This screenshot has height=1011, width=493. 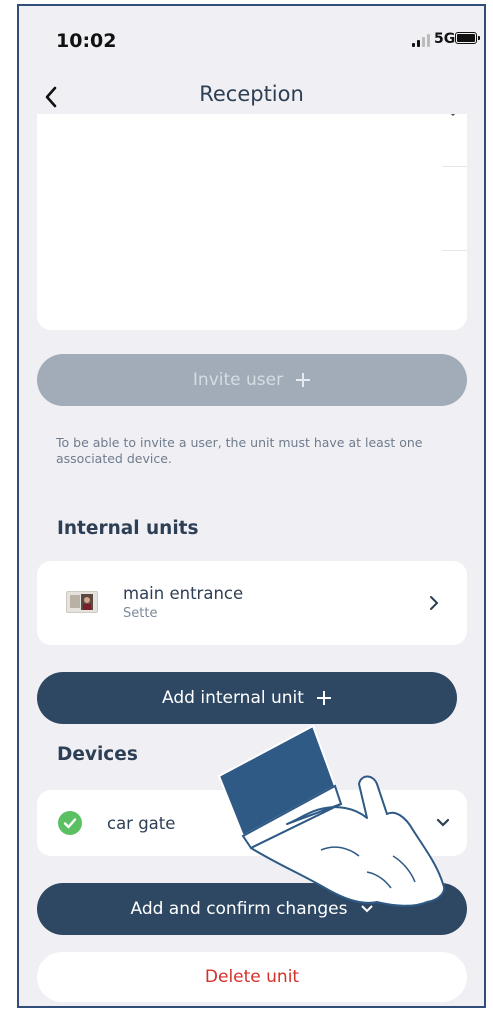 What do you see at coordinates (445, 39) in the screenshot?
I see `network-type: 5G` at bounding box center [445, 39].